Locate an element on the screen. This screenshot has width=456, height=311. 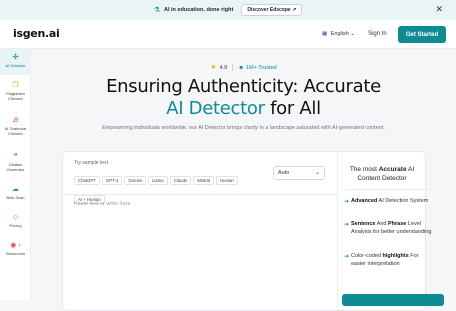
try-sample-label: Try sample text is located at coordinates (91, 163).